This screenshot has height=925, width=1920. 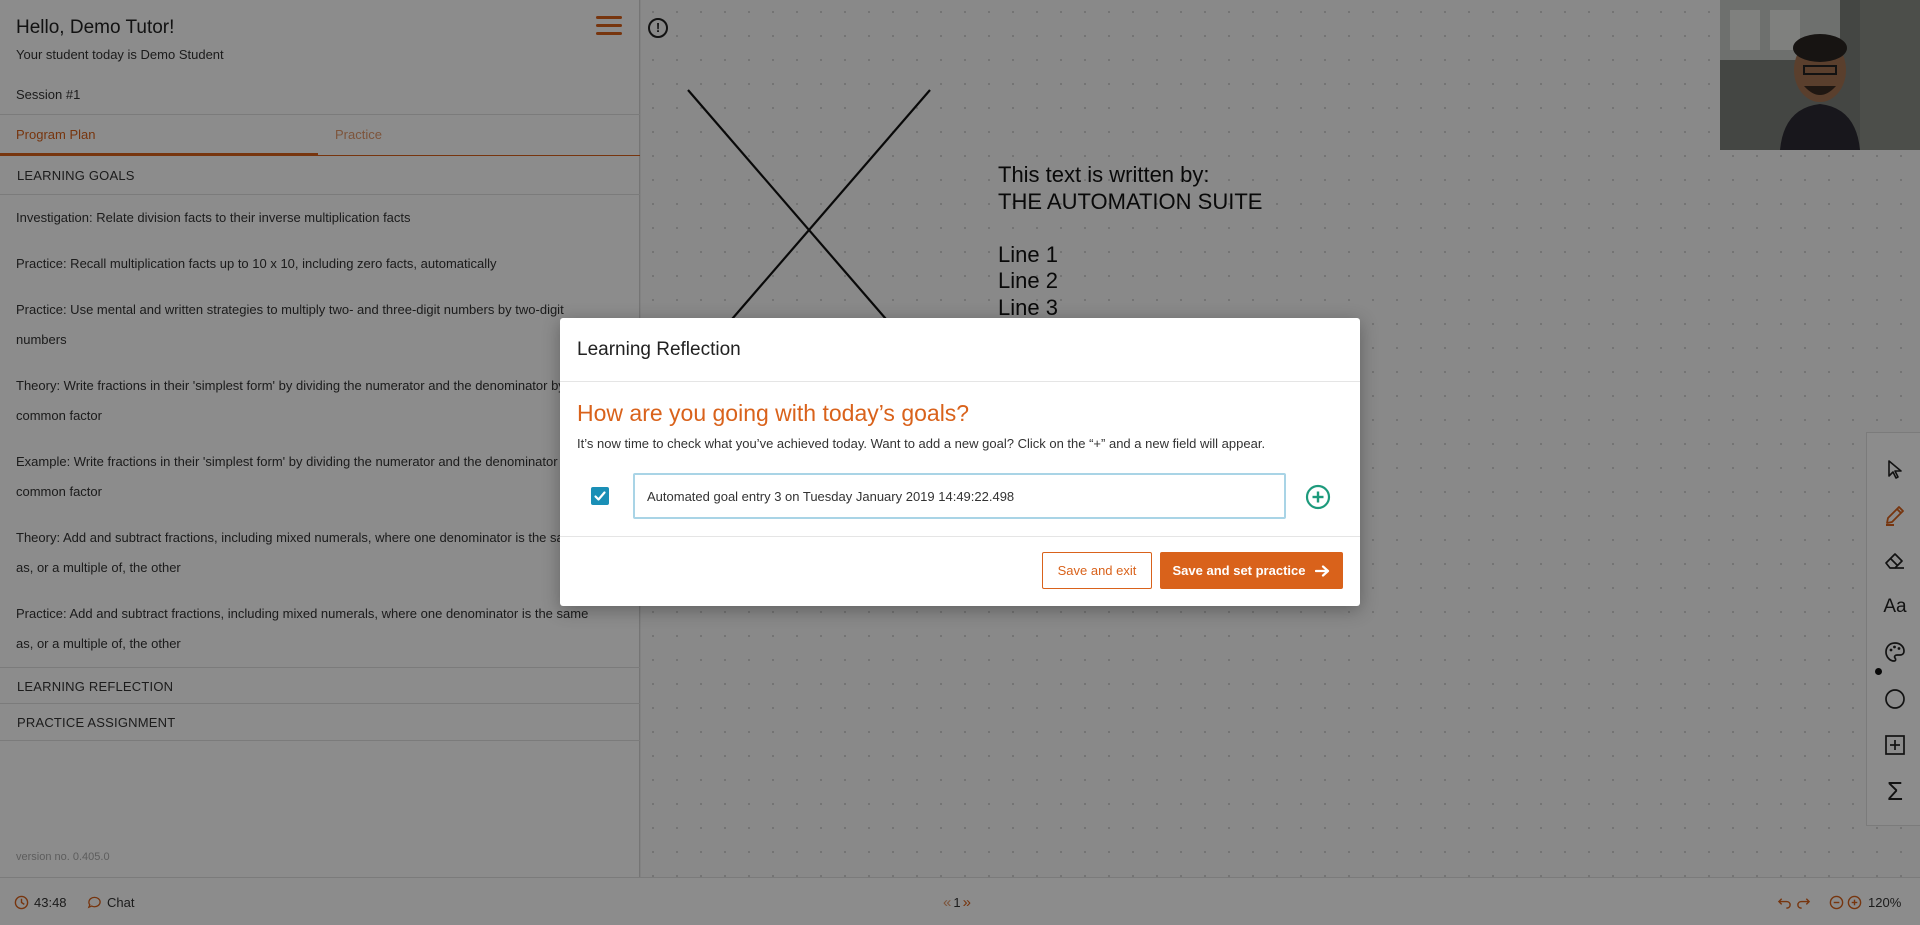 What do you see at coordinates (960, 350) in the screenshot?
I see `modal-title: Learning Reflection` at bounding box center [960, 350].